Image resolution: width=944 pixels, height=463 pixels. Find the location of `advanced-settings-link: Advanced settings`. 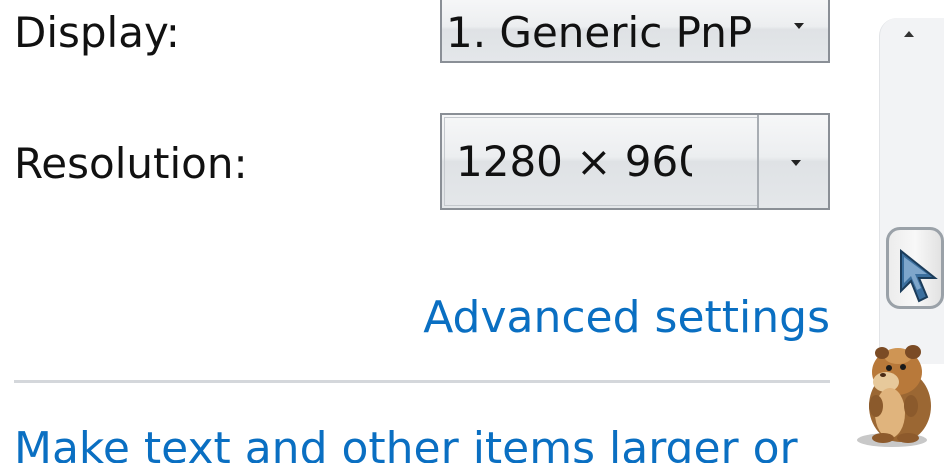

advanced-settings-link: Advanced settings is located at coordinates (626, 318).